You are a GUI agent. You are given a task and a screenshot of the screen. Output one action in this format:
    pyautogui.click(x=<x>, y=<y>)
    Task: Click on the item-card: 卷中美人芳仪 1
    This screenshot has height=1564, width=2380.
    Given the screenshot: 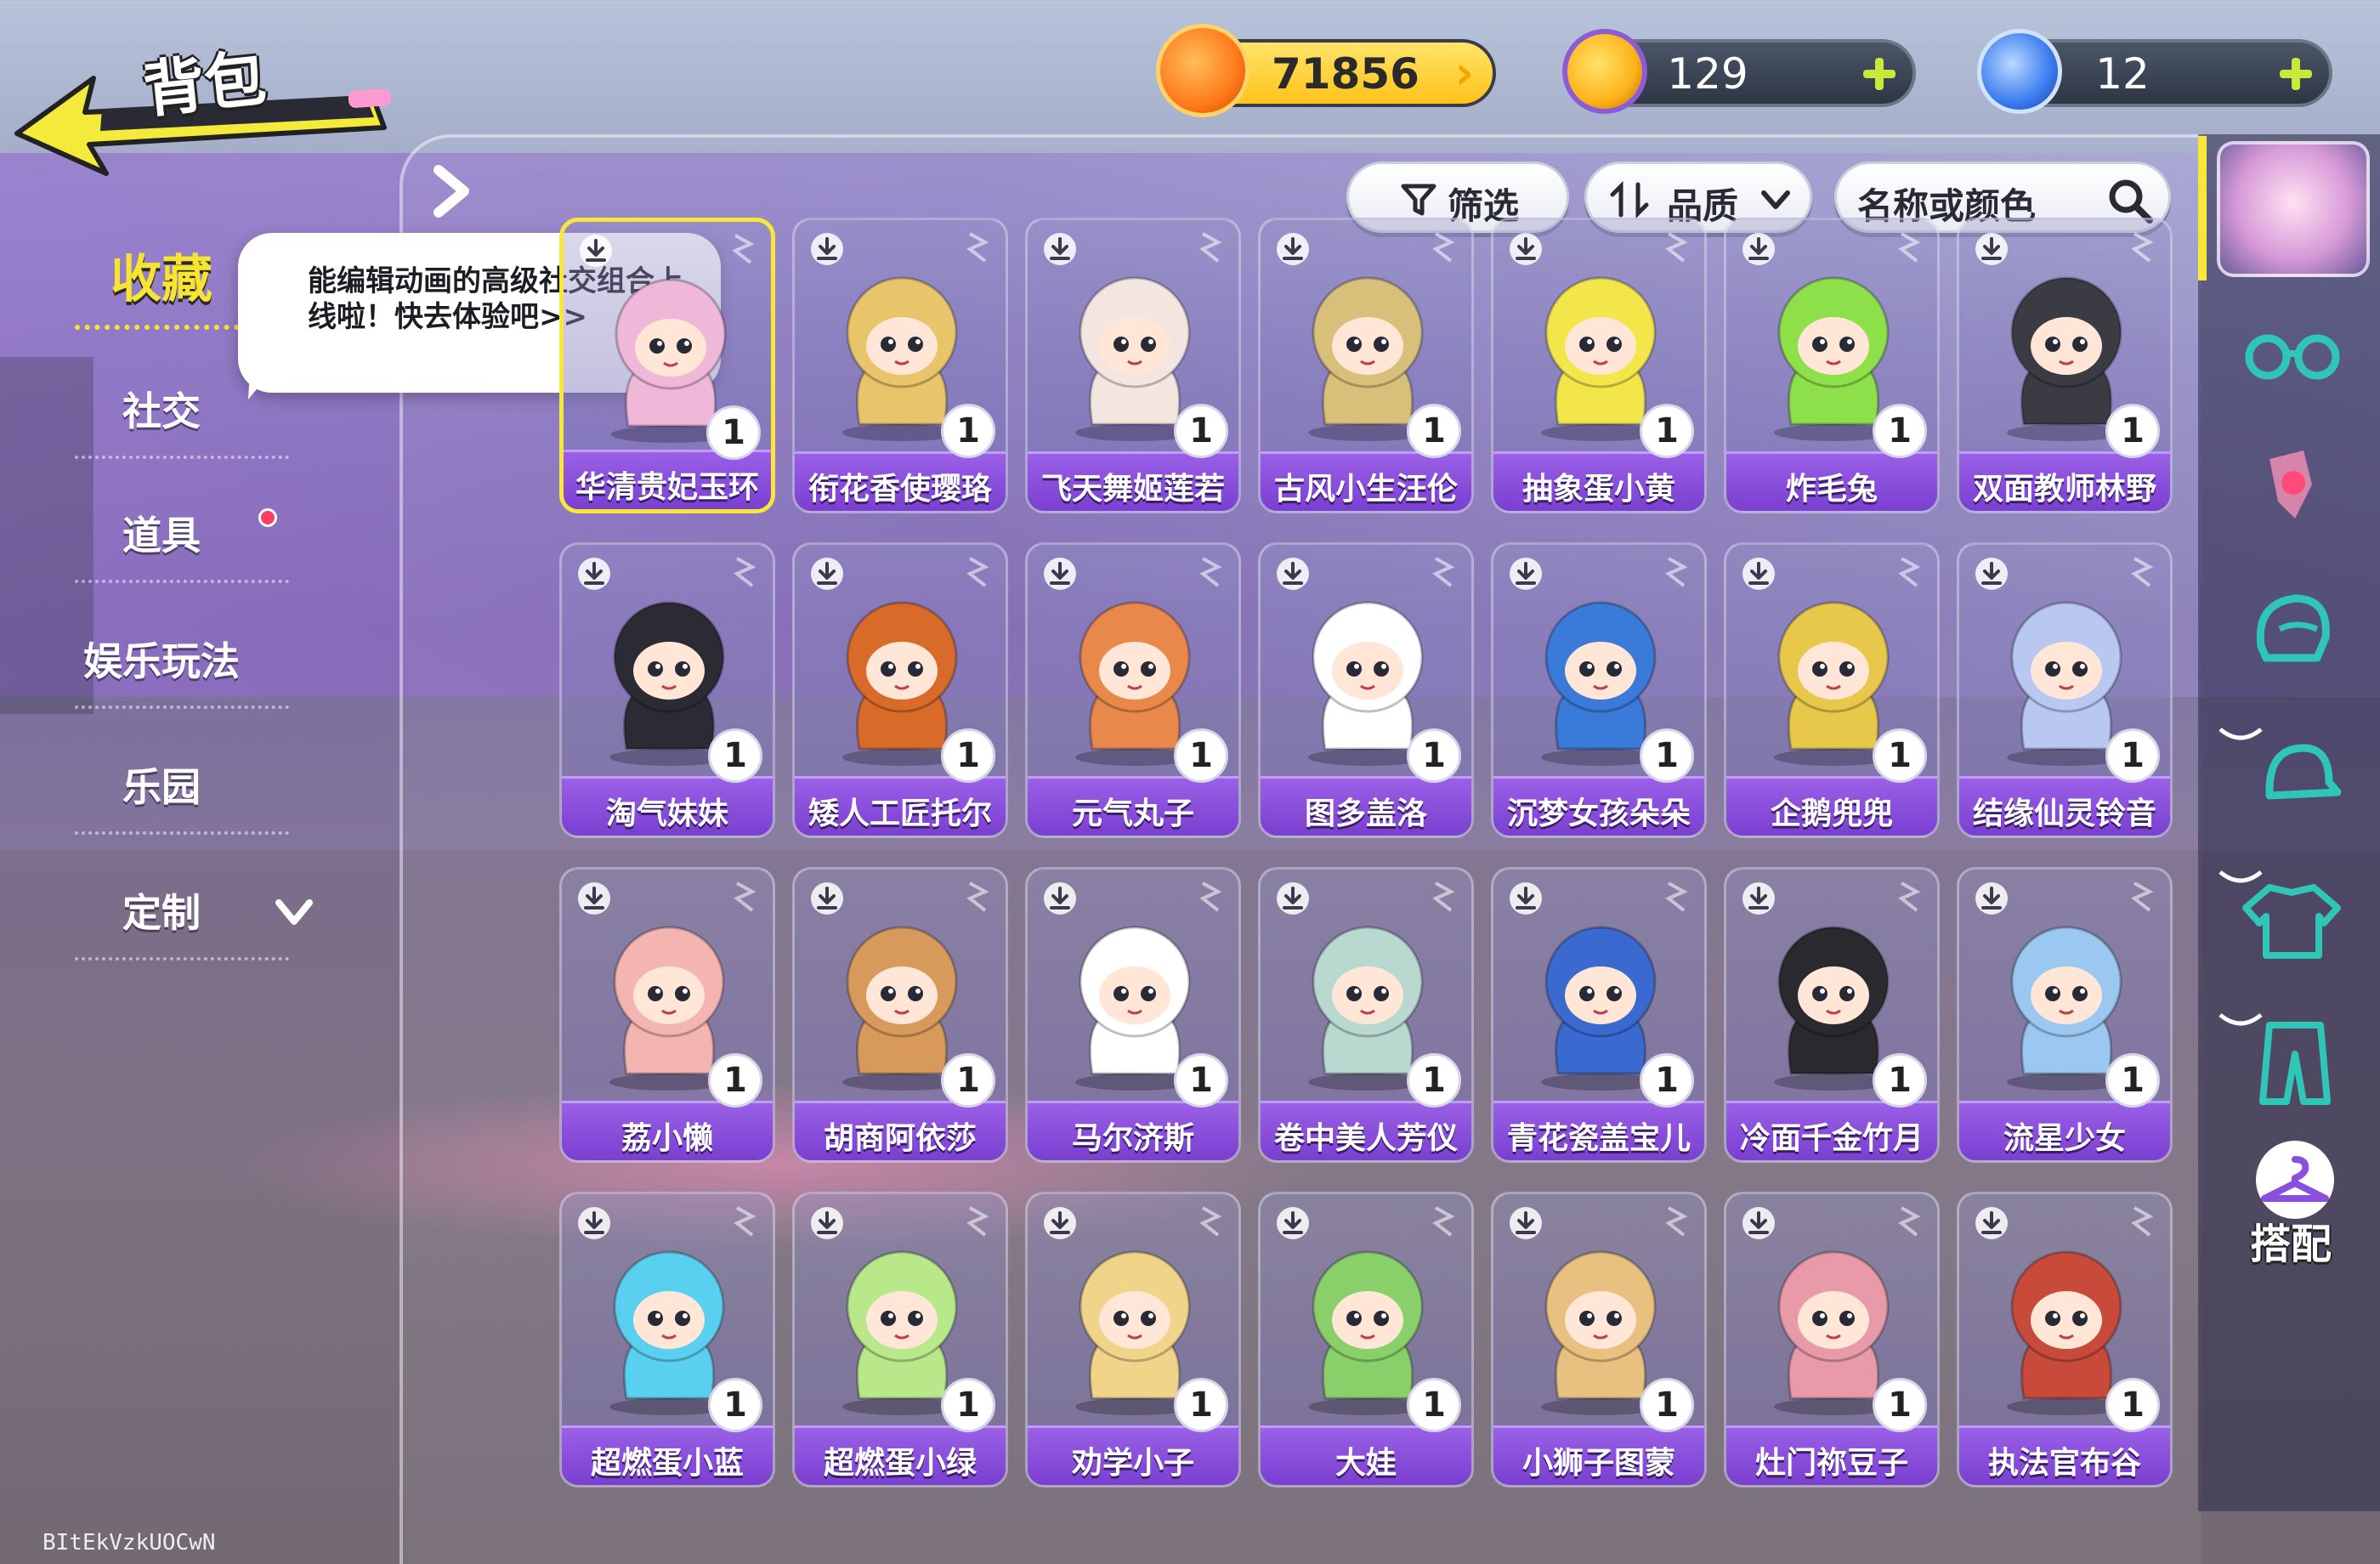 What is the action you would take?
    pyautogui.click(x=1366, y=1015)
    